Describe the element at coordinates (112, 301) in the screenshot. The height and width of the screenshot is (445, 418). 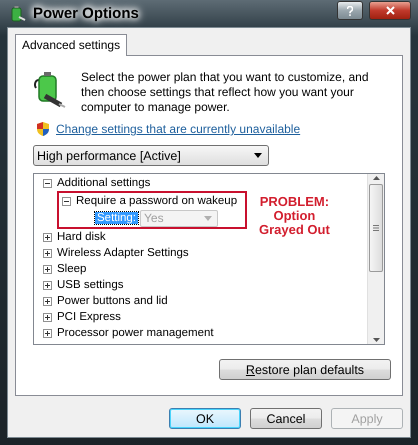
I see `tree-item: Power buttons and lid` at that location.